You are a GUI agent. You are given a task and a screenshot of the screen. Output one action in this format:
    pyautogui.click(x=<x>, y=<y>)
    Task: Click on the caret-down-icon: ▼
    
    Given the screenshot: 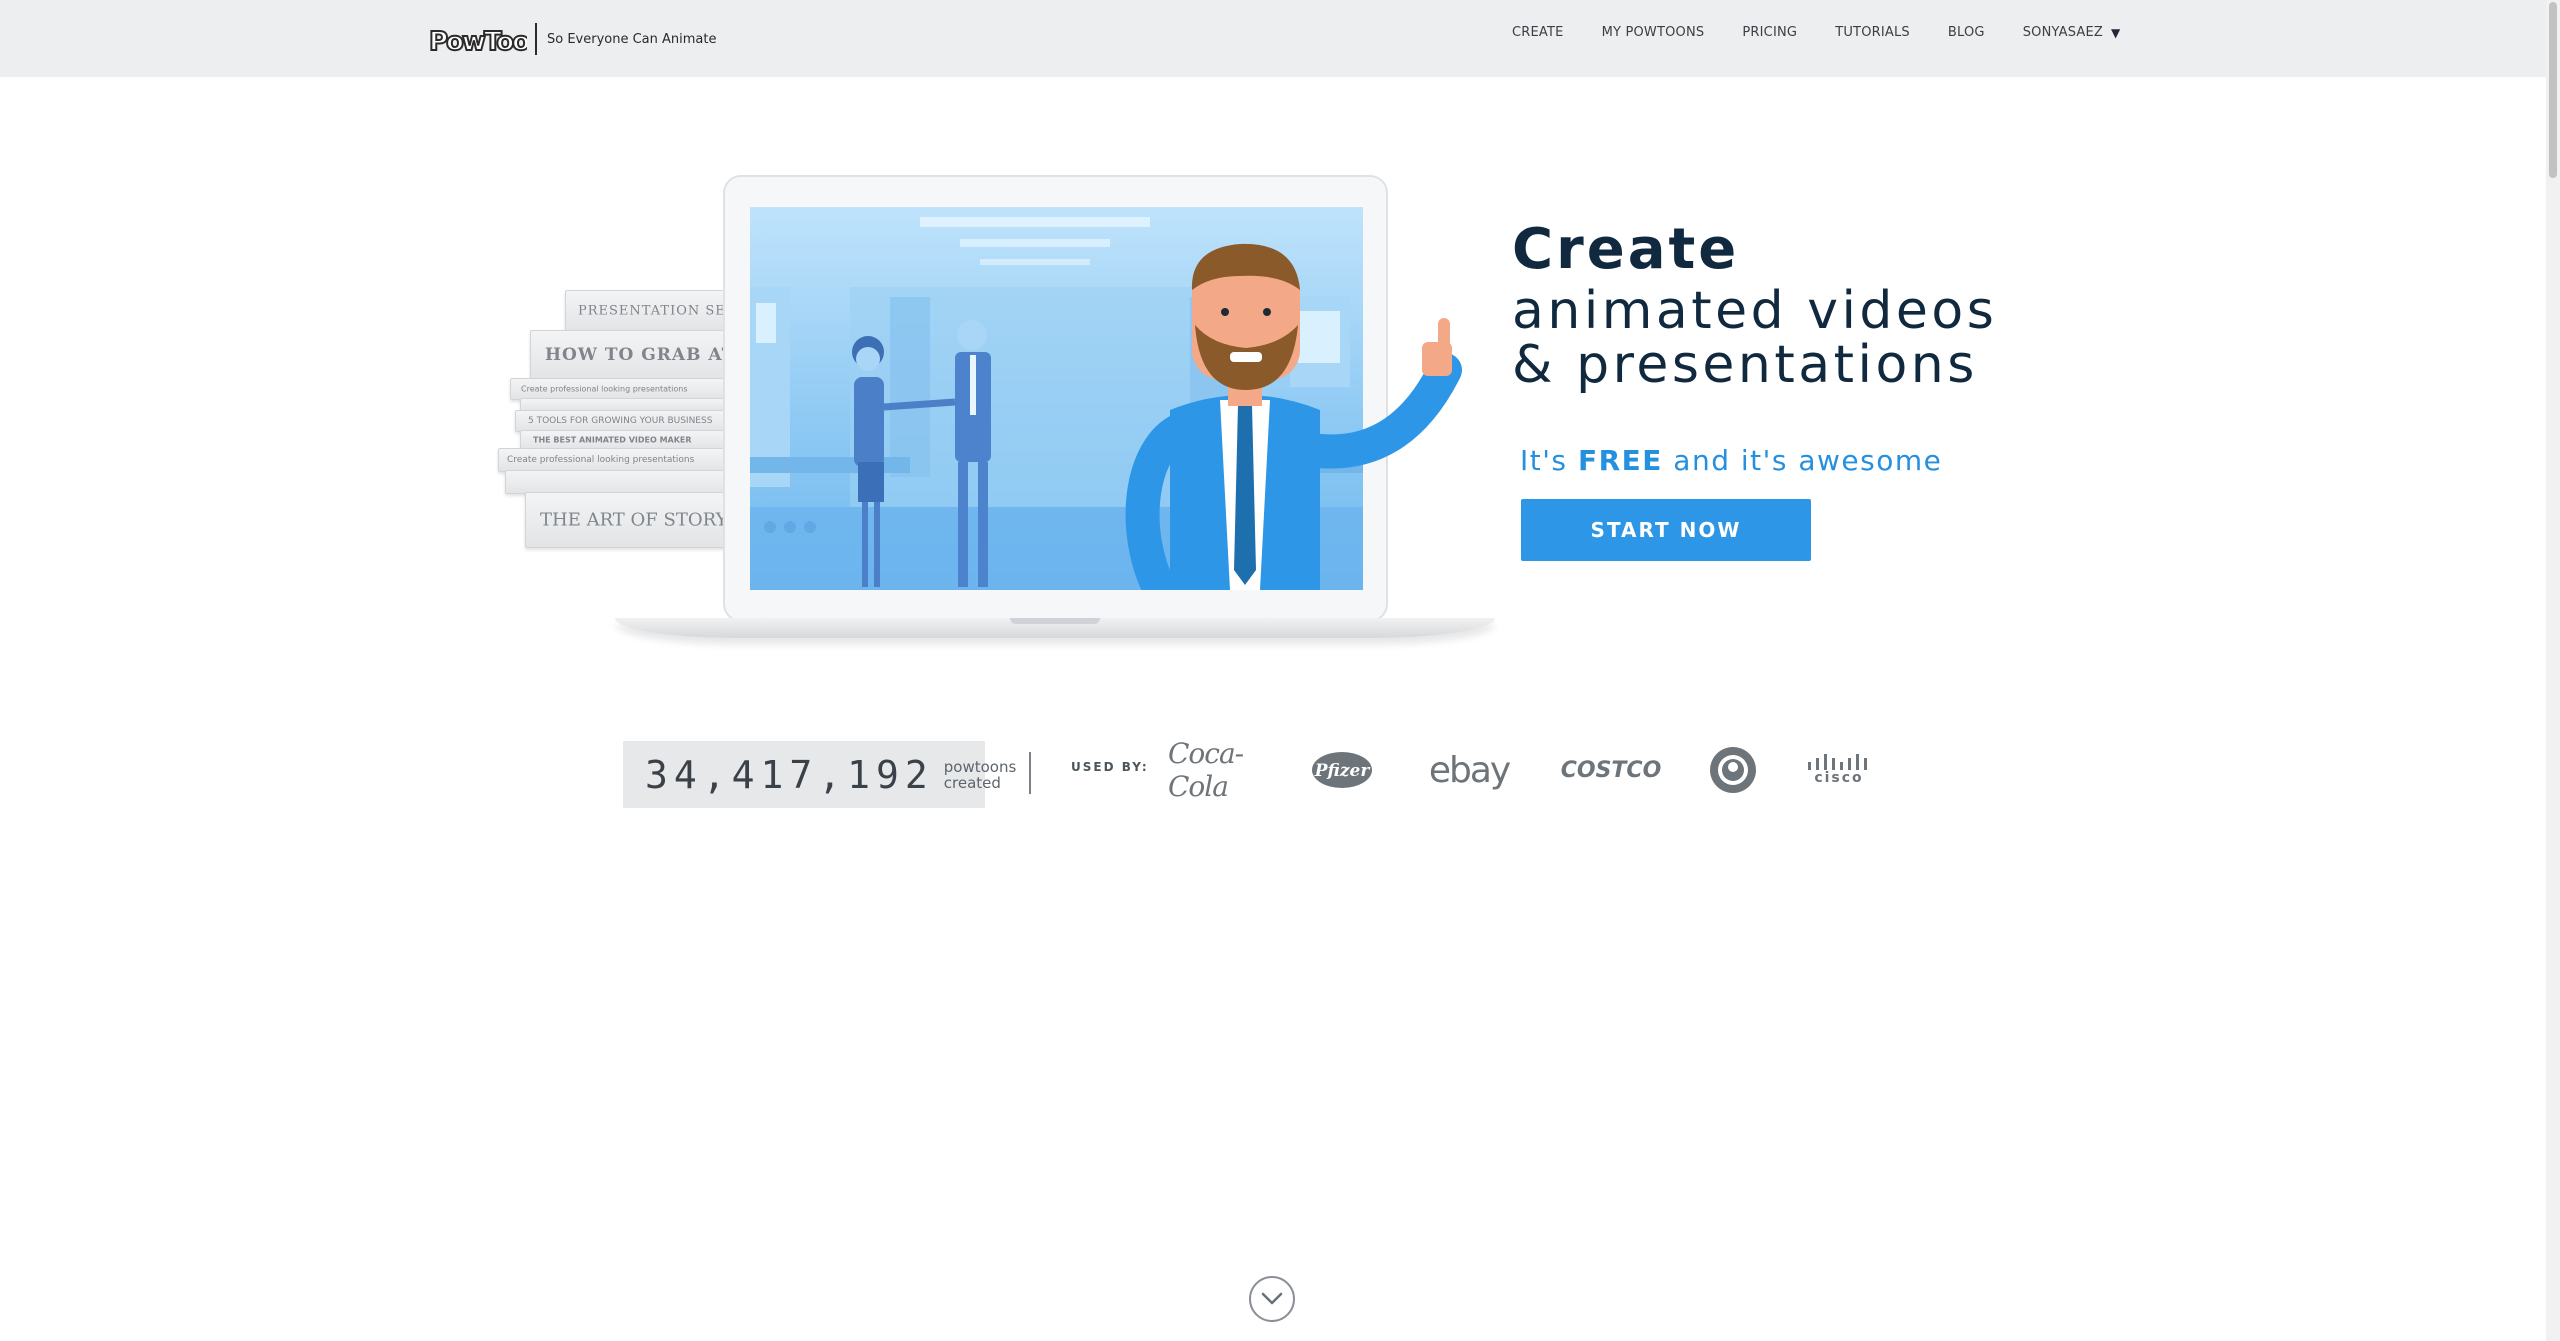 What is the action you would take?
    pyautogui.click(x=2116, y=32)
    